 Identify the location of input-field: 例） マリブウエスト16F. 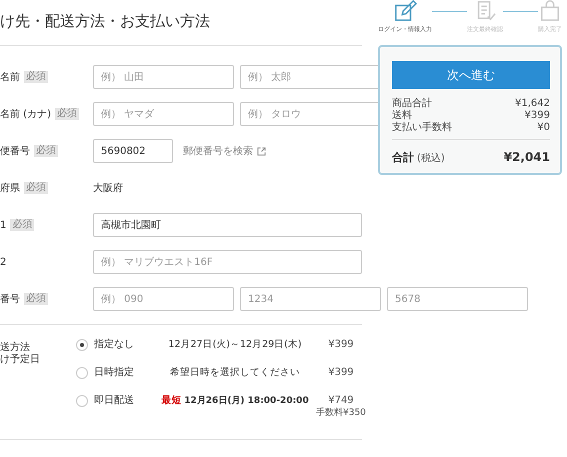
(227, 262).